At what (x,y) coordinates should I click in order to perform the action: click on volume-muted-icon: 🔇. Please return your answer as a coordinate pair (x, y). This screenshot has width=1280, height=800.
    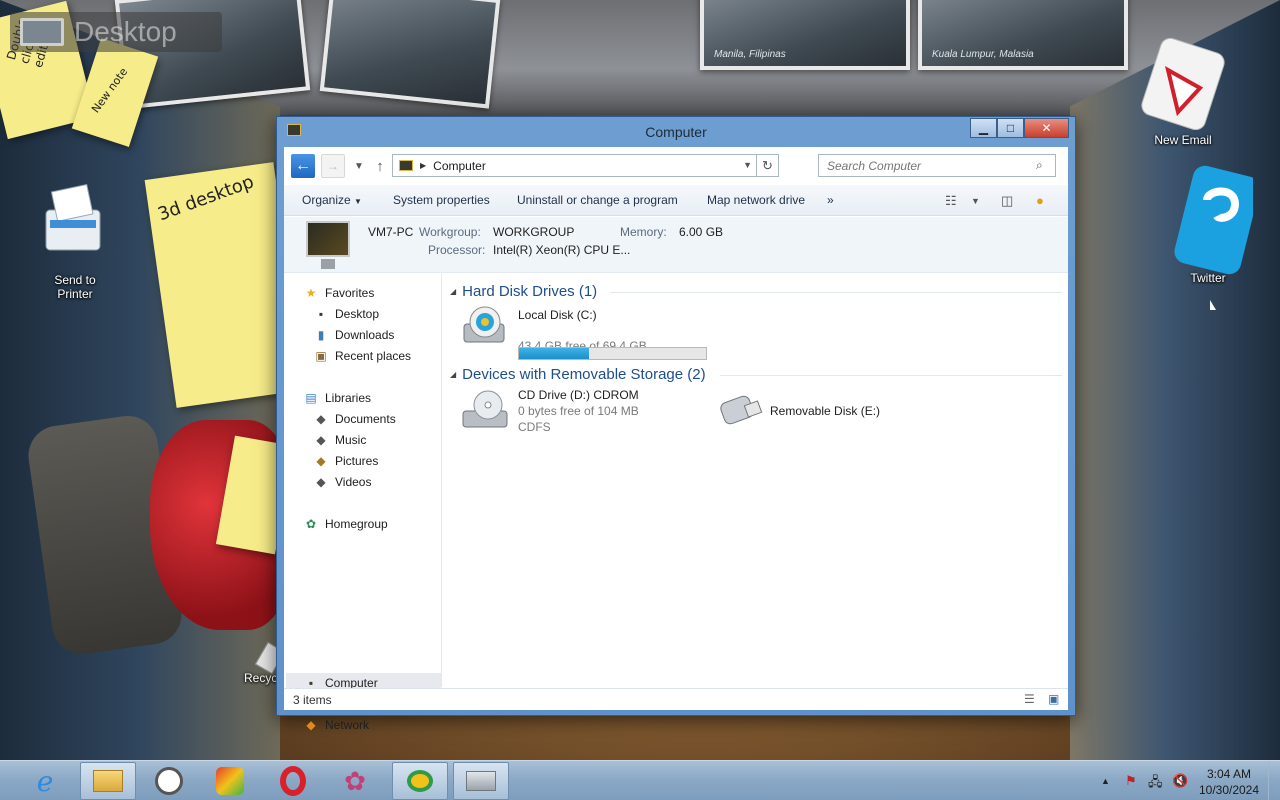
    Looking at the image, I should click on (1180, 781).